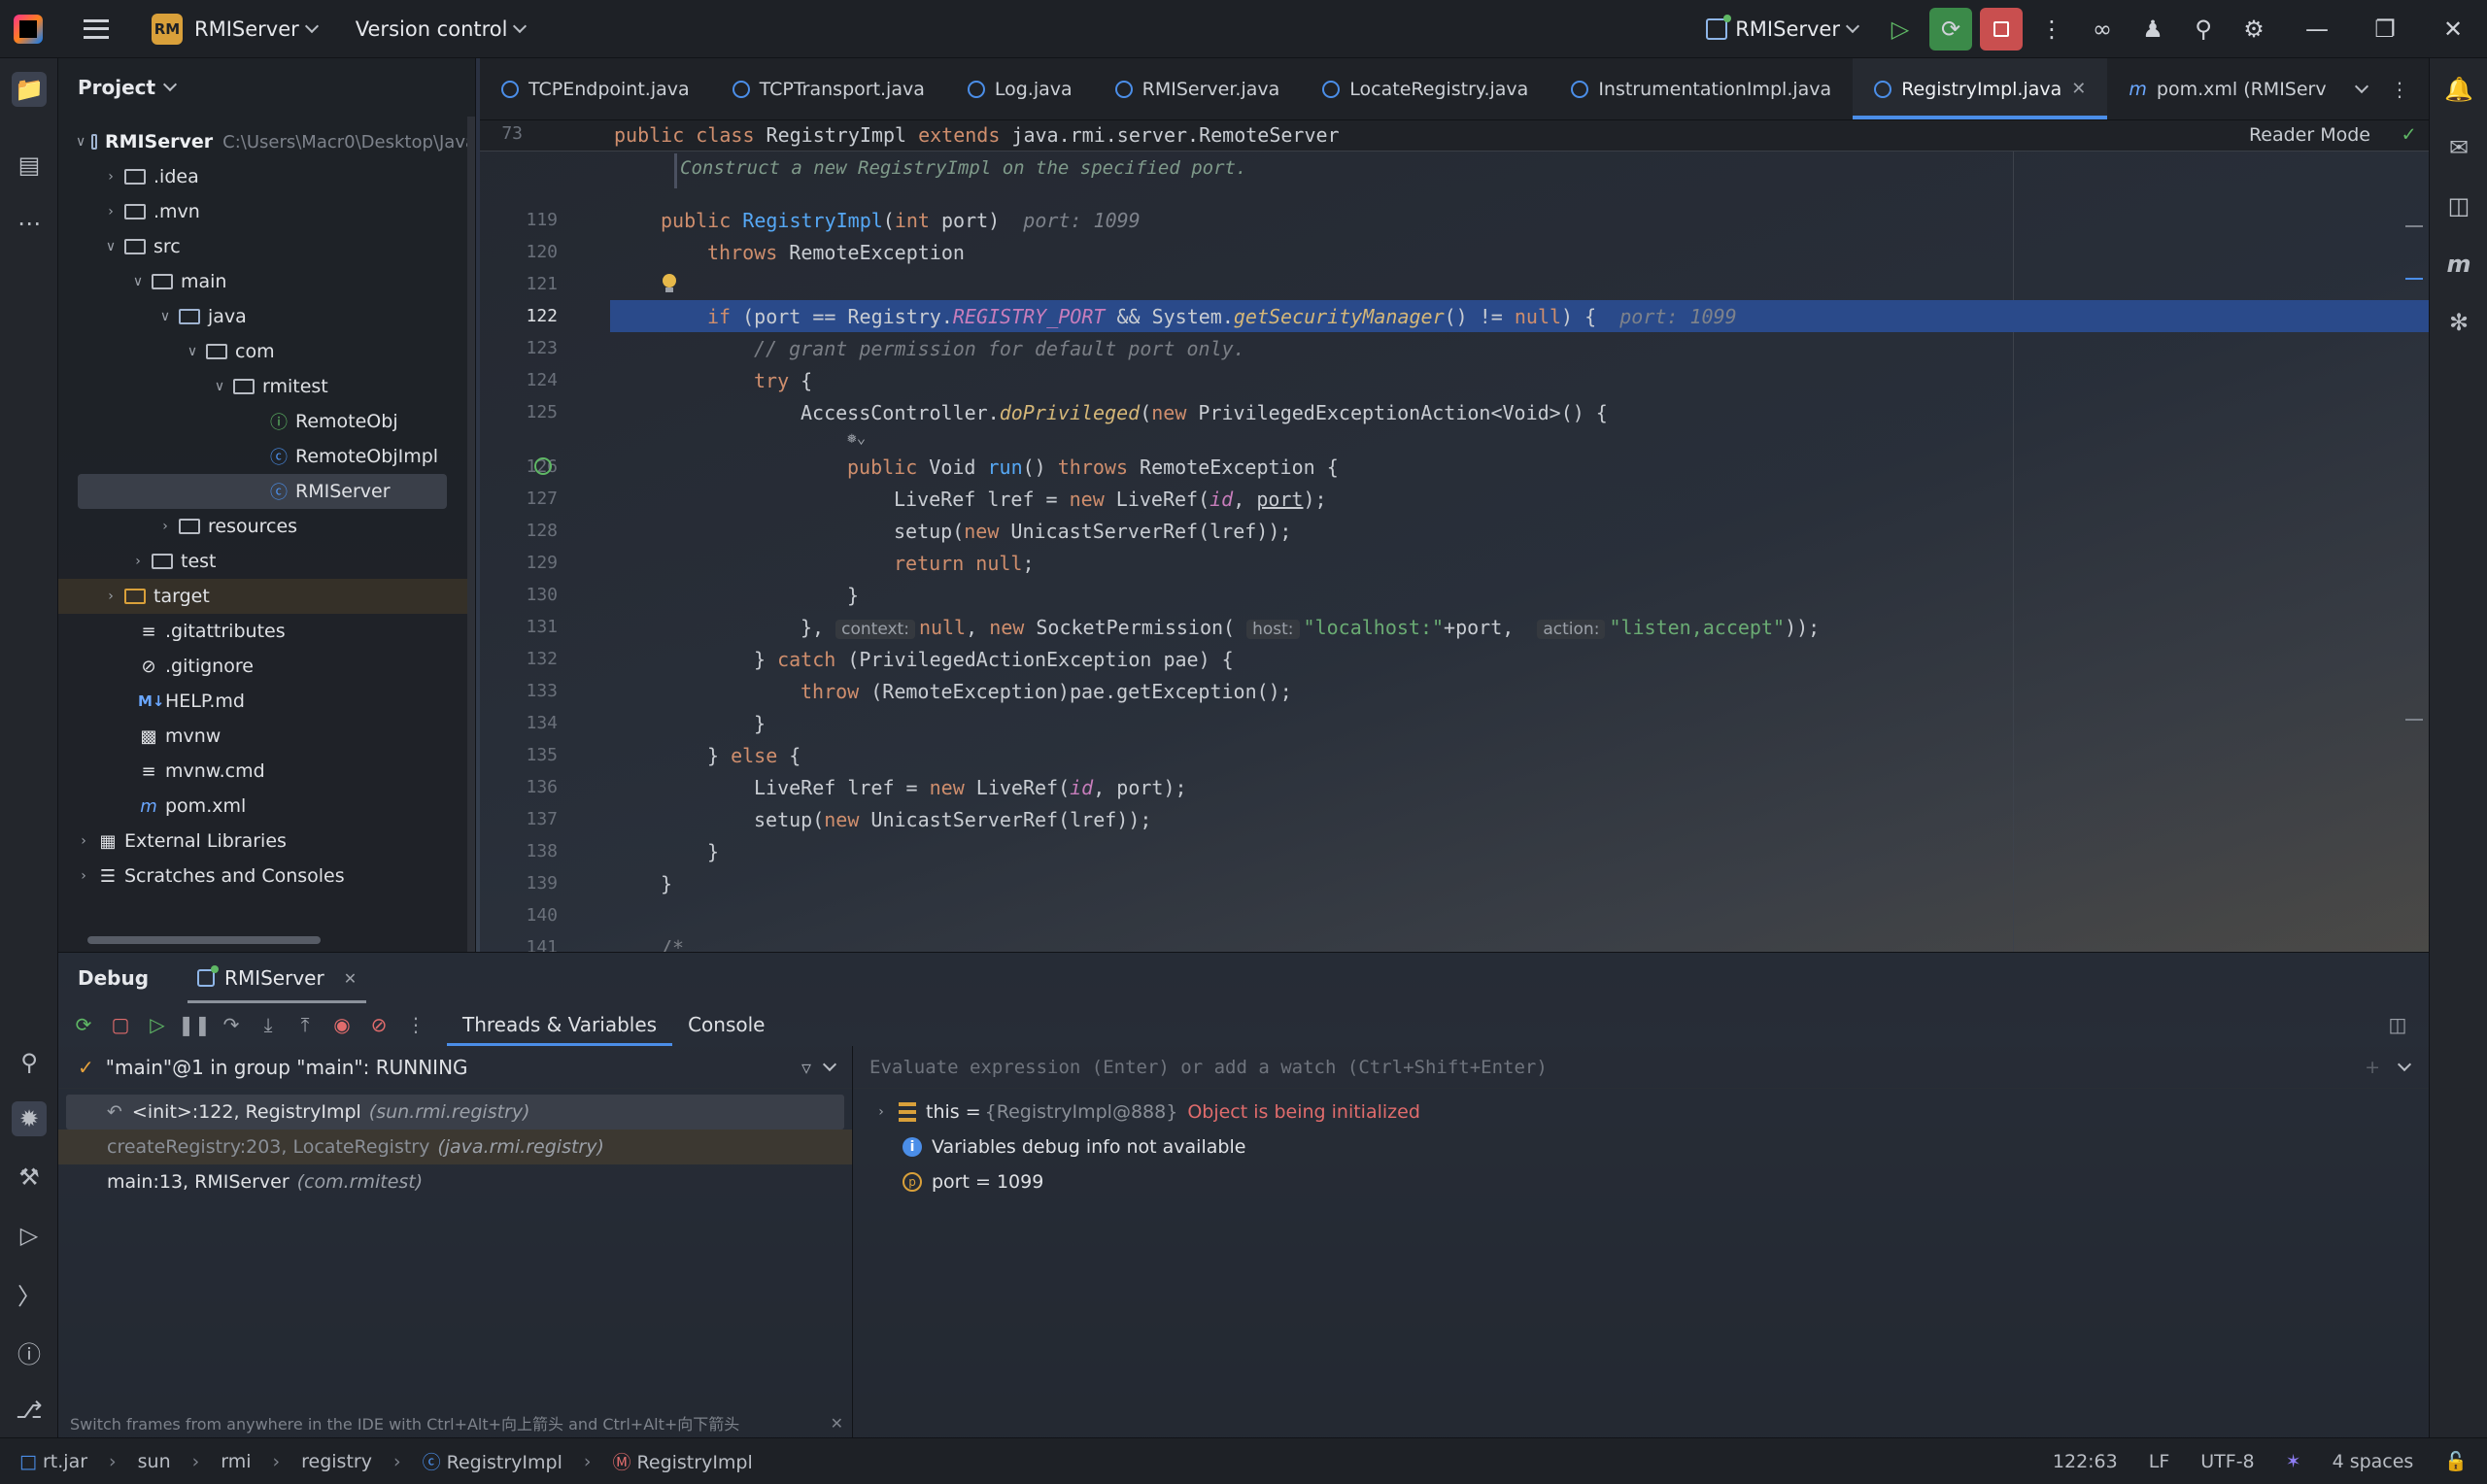 This screenshot has width=2487, height=1484. What do you see at coordinates (266, 596) in the screenshot?
I see `tree-item: › target` at bounding box center [266, 596].